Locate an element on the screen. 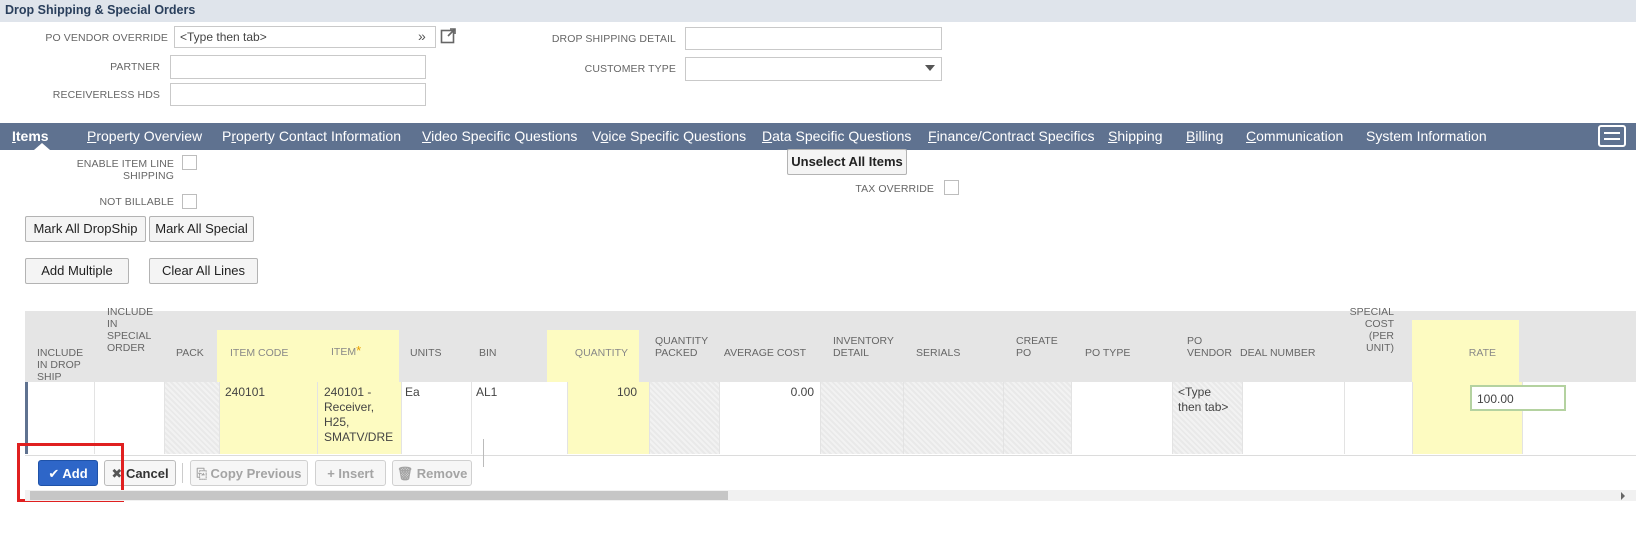 The image size is (1636, 533). insert-line-button: + Insert is located at coordinates (350, 473).